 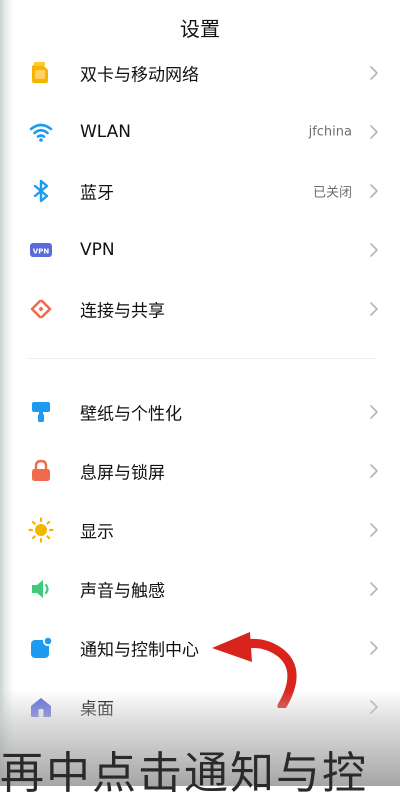 I want to click on sim-card-icon, so click(x=41, y=73).